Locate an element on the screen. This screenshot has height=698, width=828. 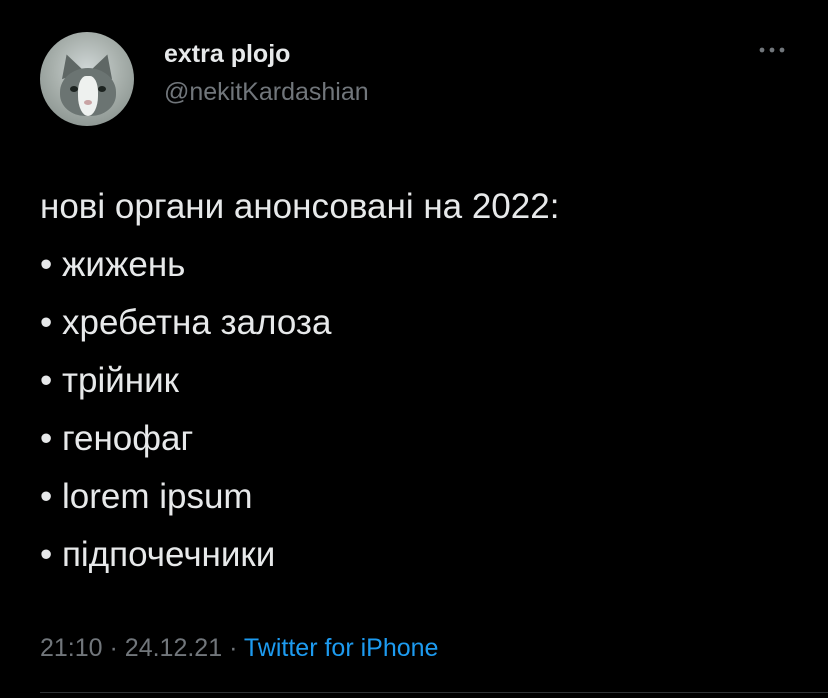
tweet-list-item: • трійник is located at coordinates (109, 380).